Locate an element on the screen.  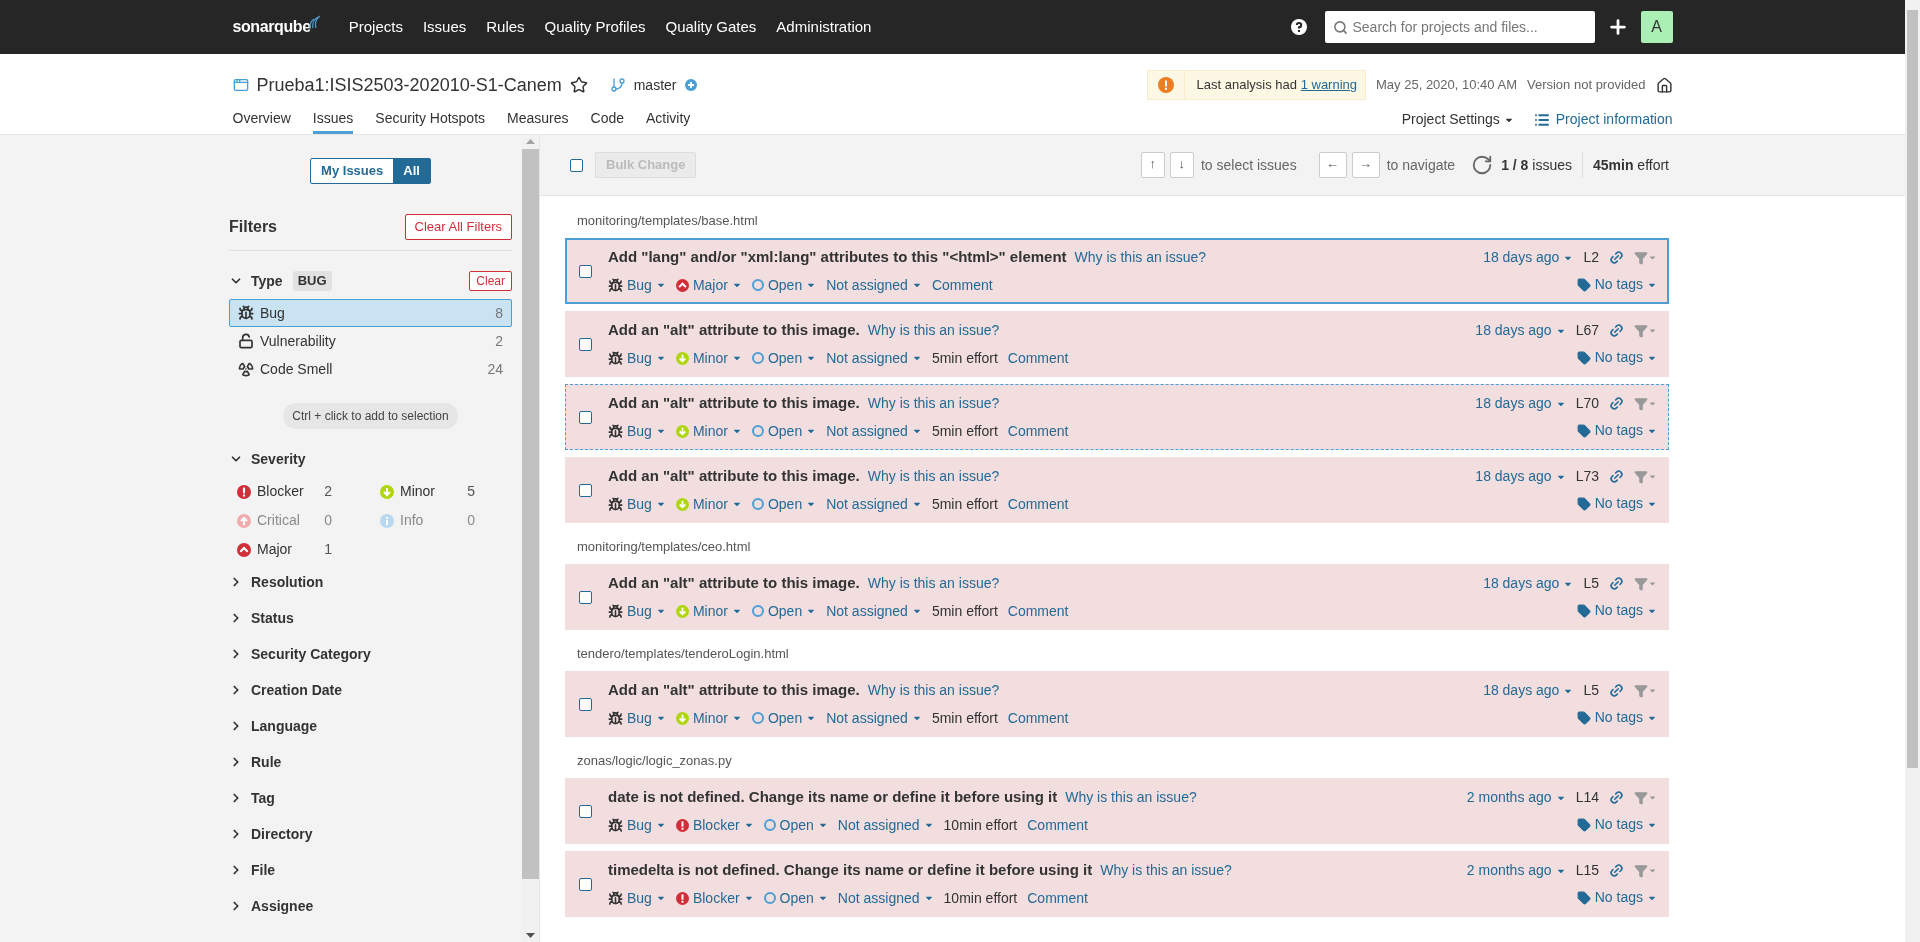
facet-item: Vulnerability 2 is located at coordinates (370, 341).